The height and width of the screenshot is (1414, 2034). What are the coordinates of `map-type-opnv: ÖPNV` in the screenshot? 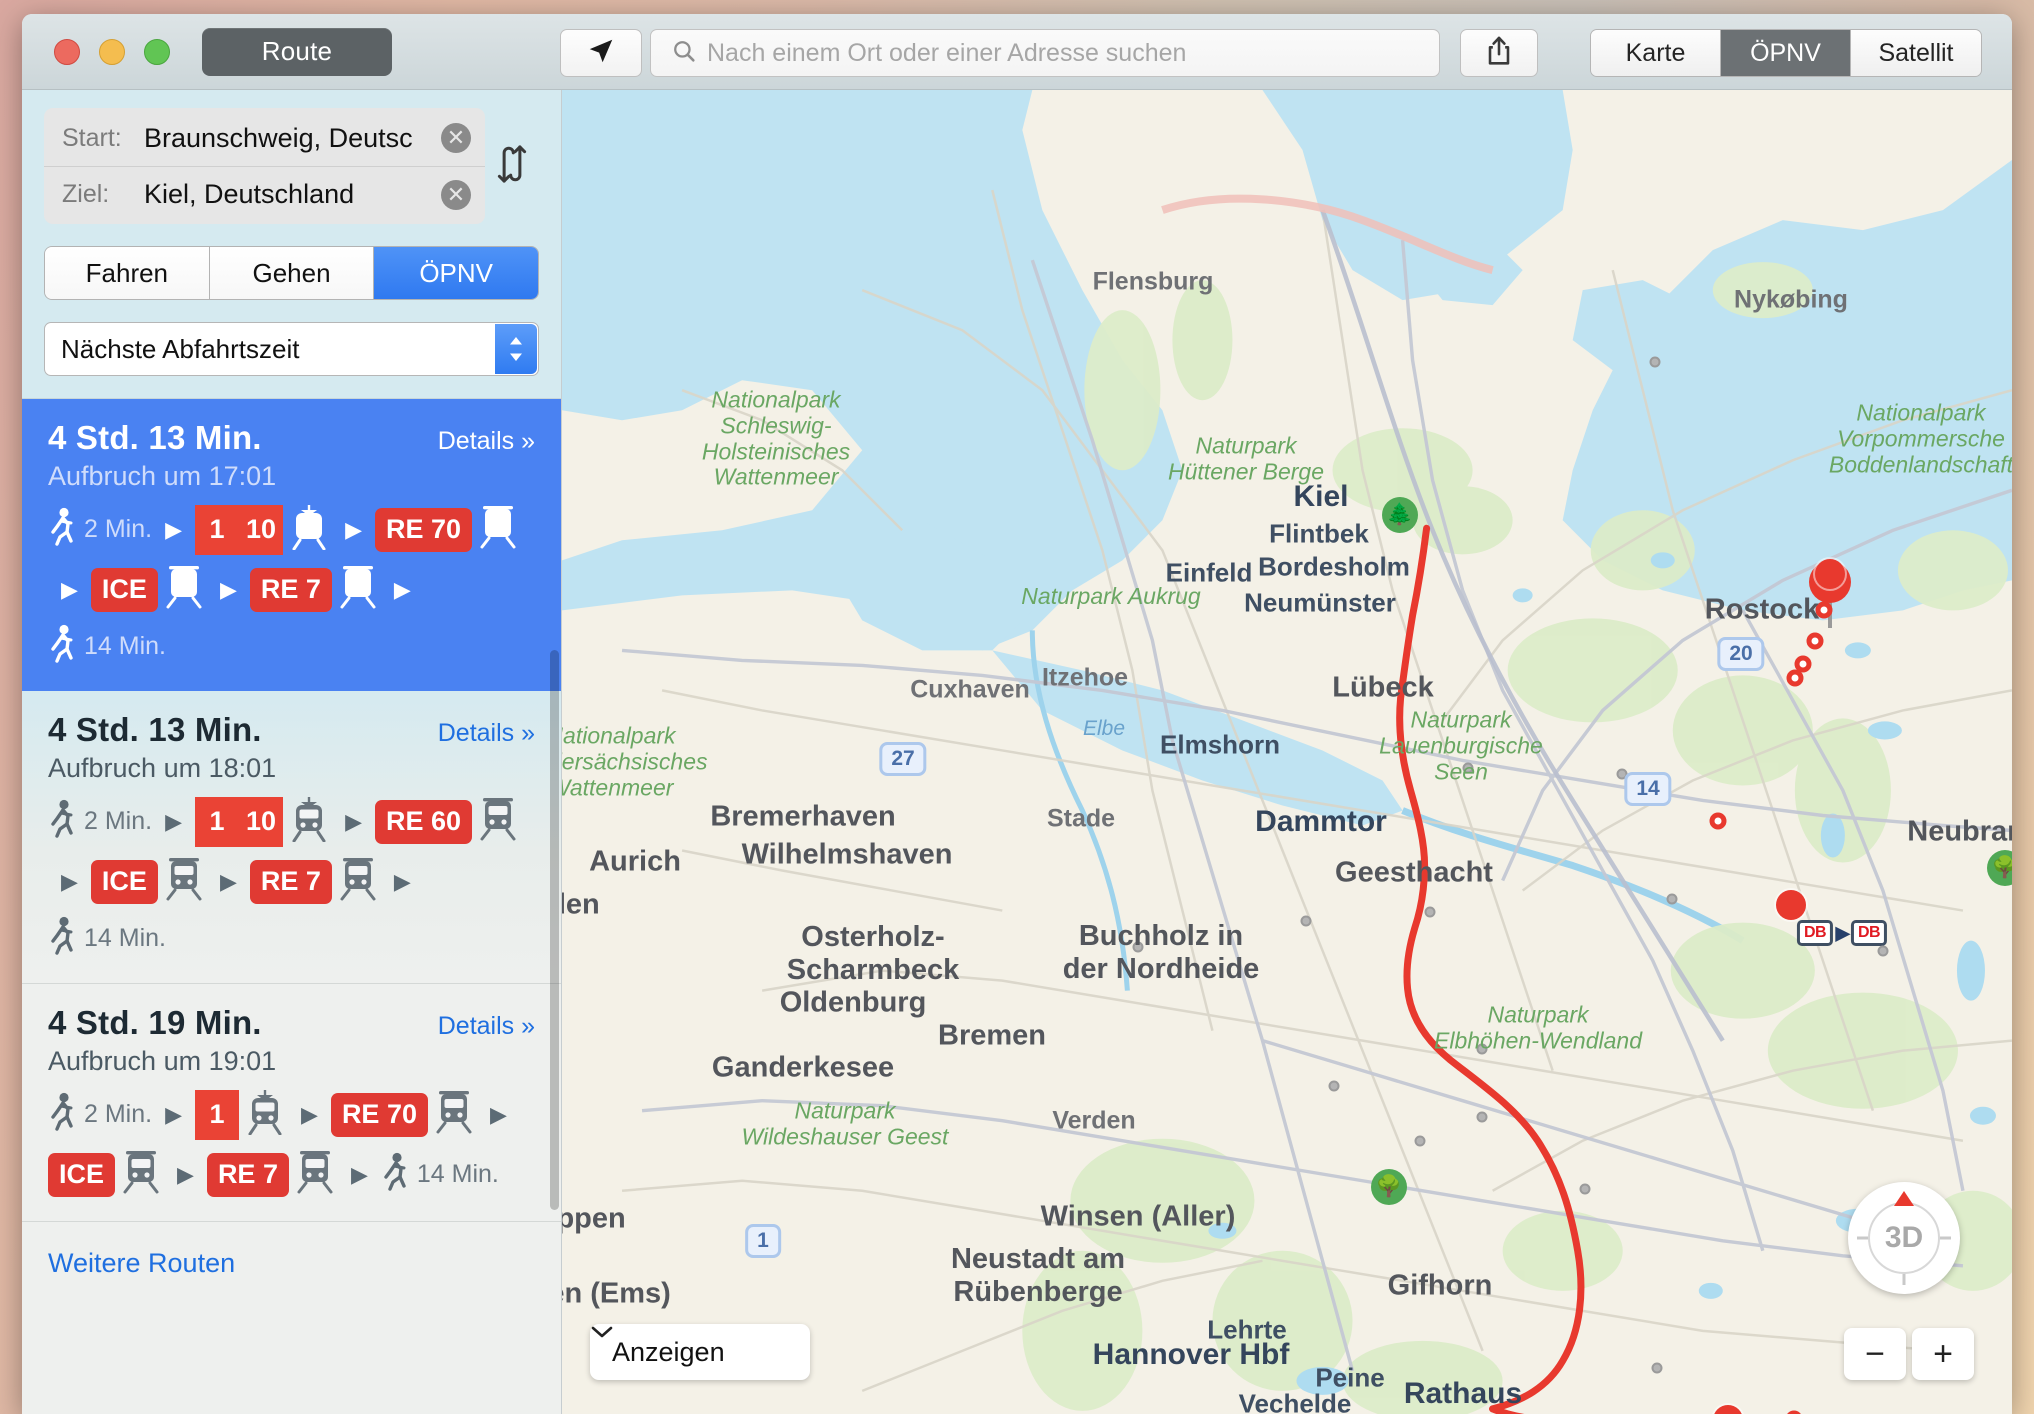 It's located at (1786, 53).